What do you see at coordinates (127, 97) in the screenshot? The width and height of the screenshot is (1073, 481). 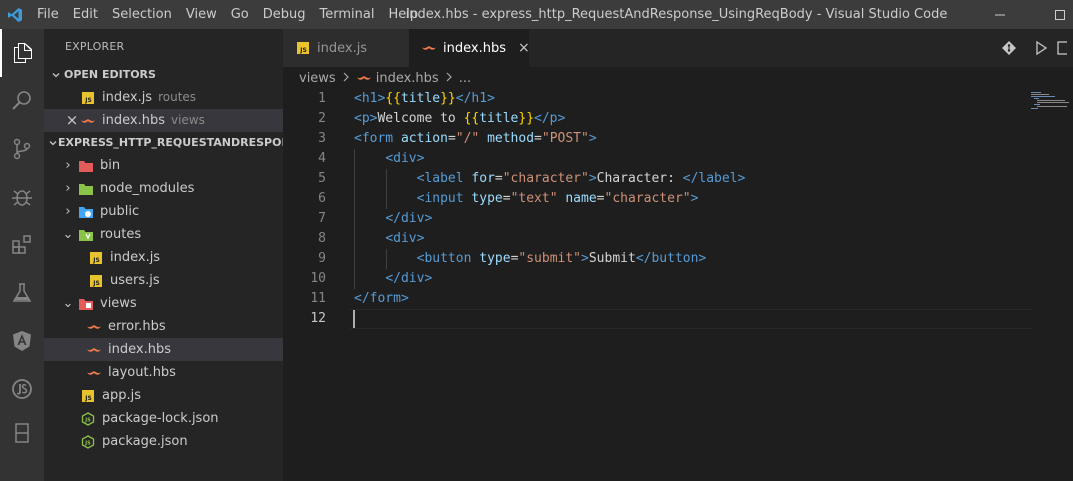 I see `file-name: index.js` at bounding box center [127, 97].